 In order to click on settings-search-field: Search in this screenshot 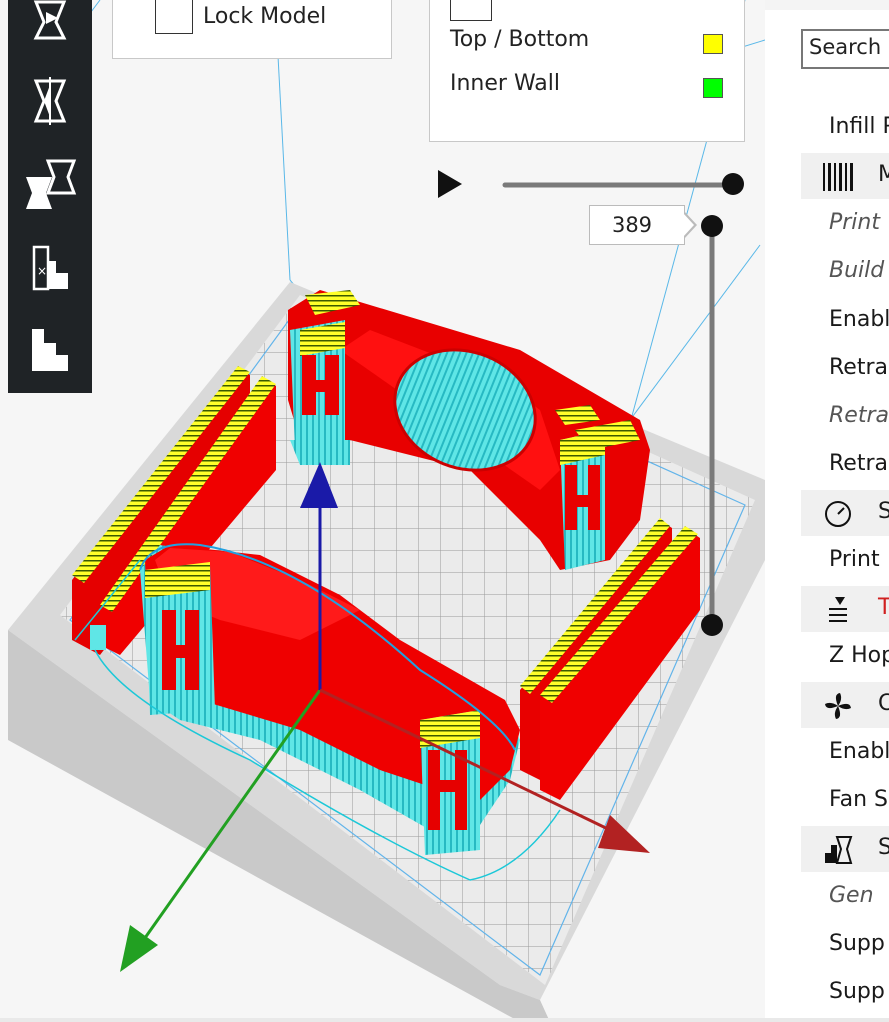, I will do `click(845, 49)`.